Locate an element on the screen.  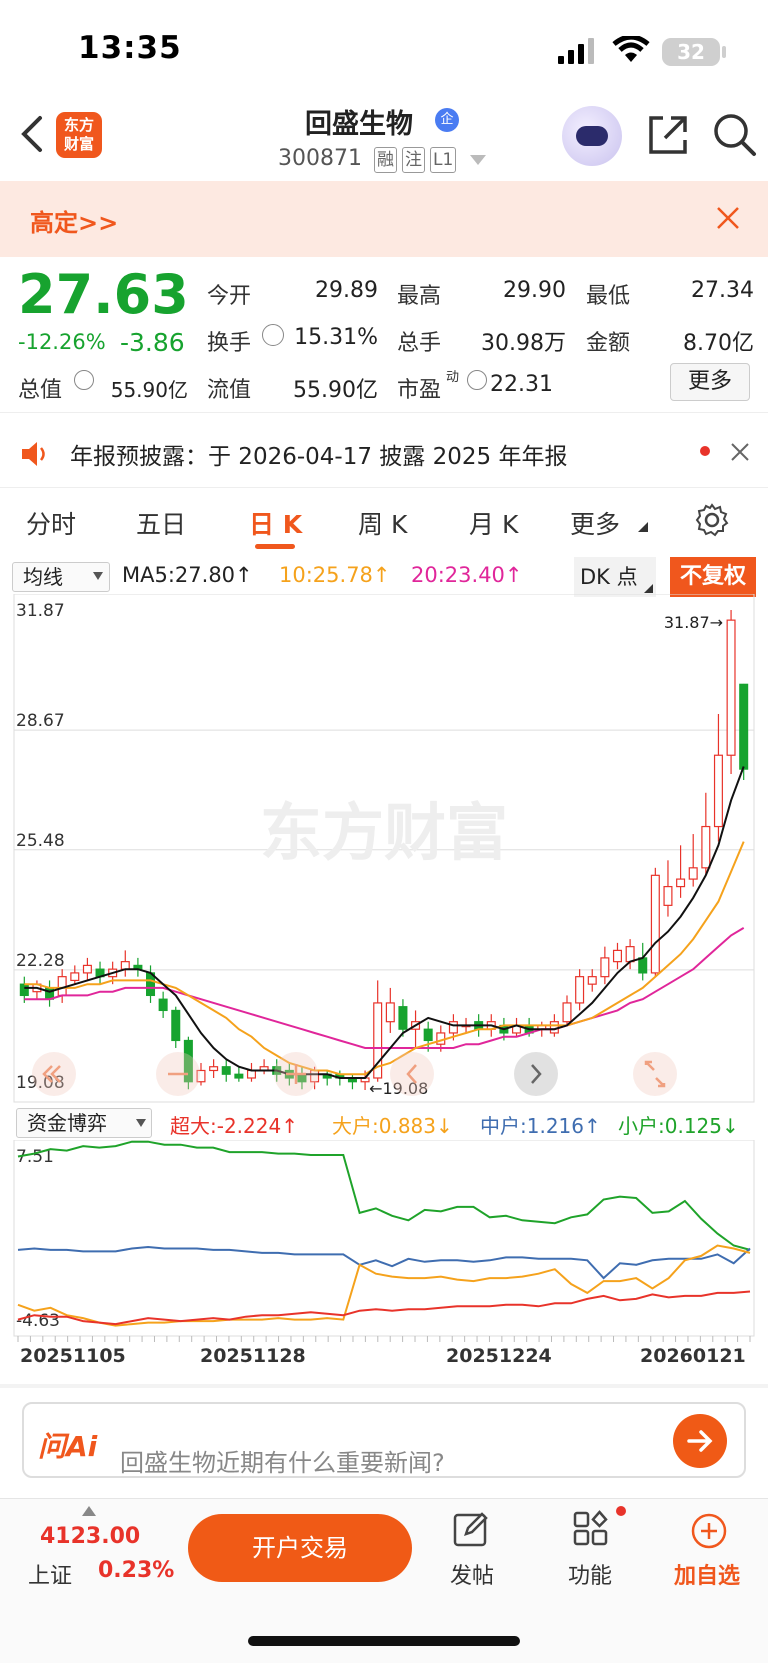
chart-frame is located at coordinates (384, 1238).